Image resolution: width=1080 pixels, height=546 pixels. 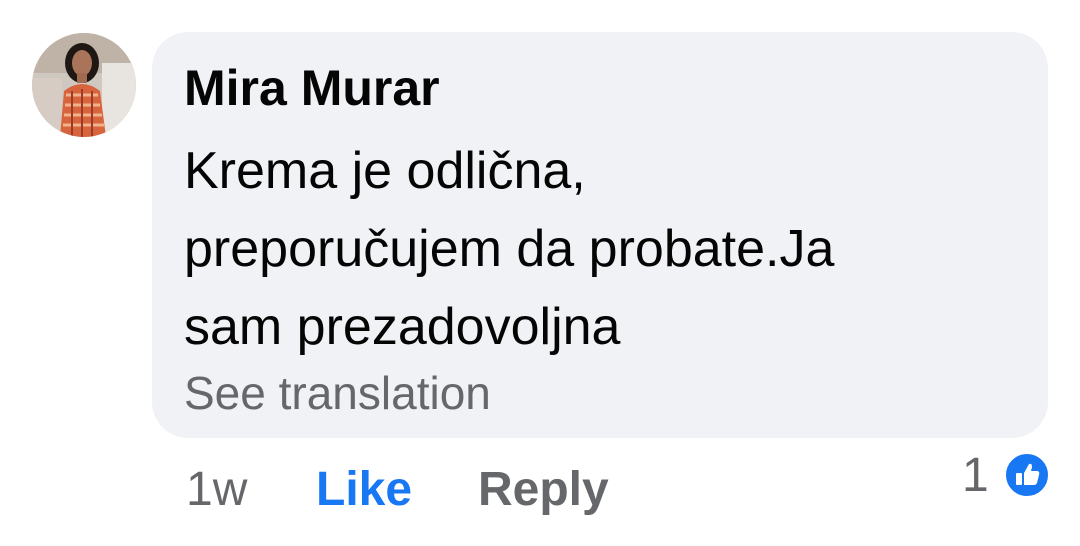 I want to click on comment-text-line: sam prezadovoljna, so click(x=402, y=327).